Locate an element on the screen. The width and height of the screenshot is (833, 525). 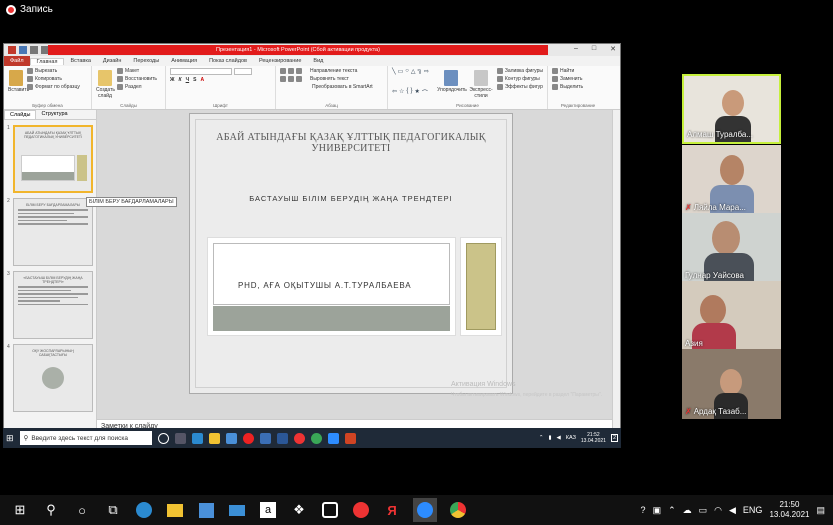
opera-icon is located at coordinates (248, 438).